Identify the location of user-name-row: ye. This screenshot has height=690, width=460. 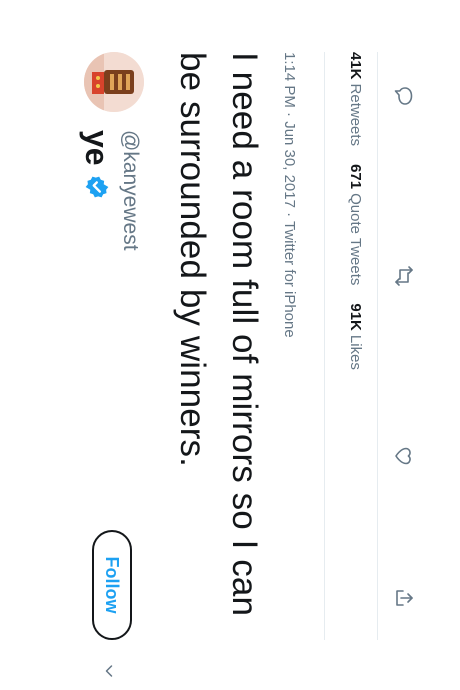
(97, 165).